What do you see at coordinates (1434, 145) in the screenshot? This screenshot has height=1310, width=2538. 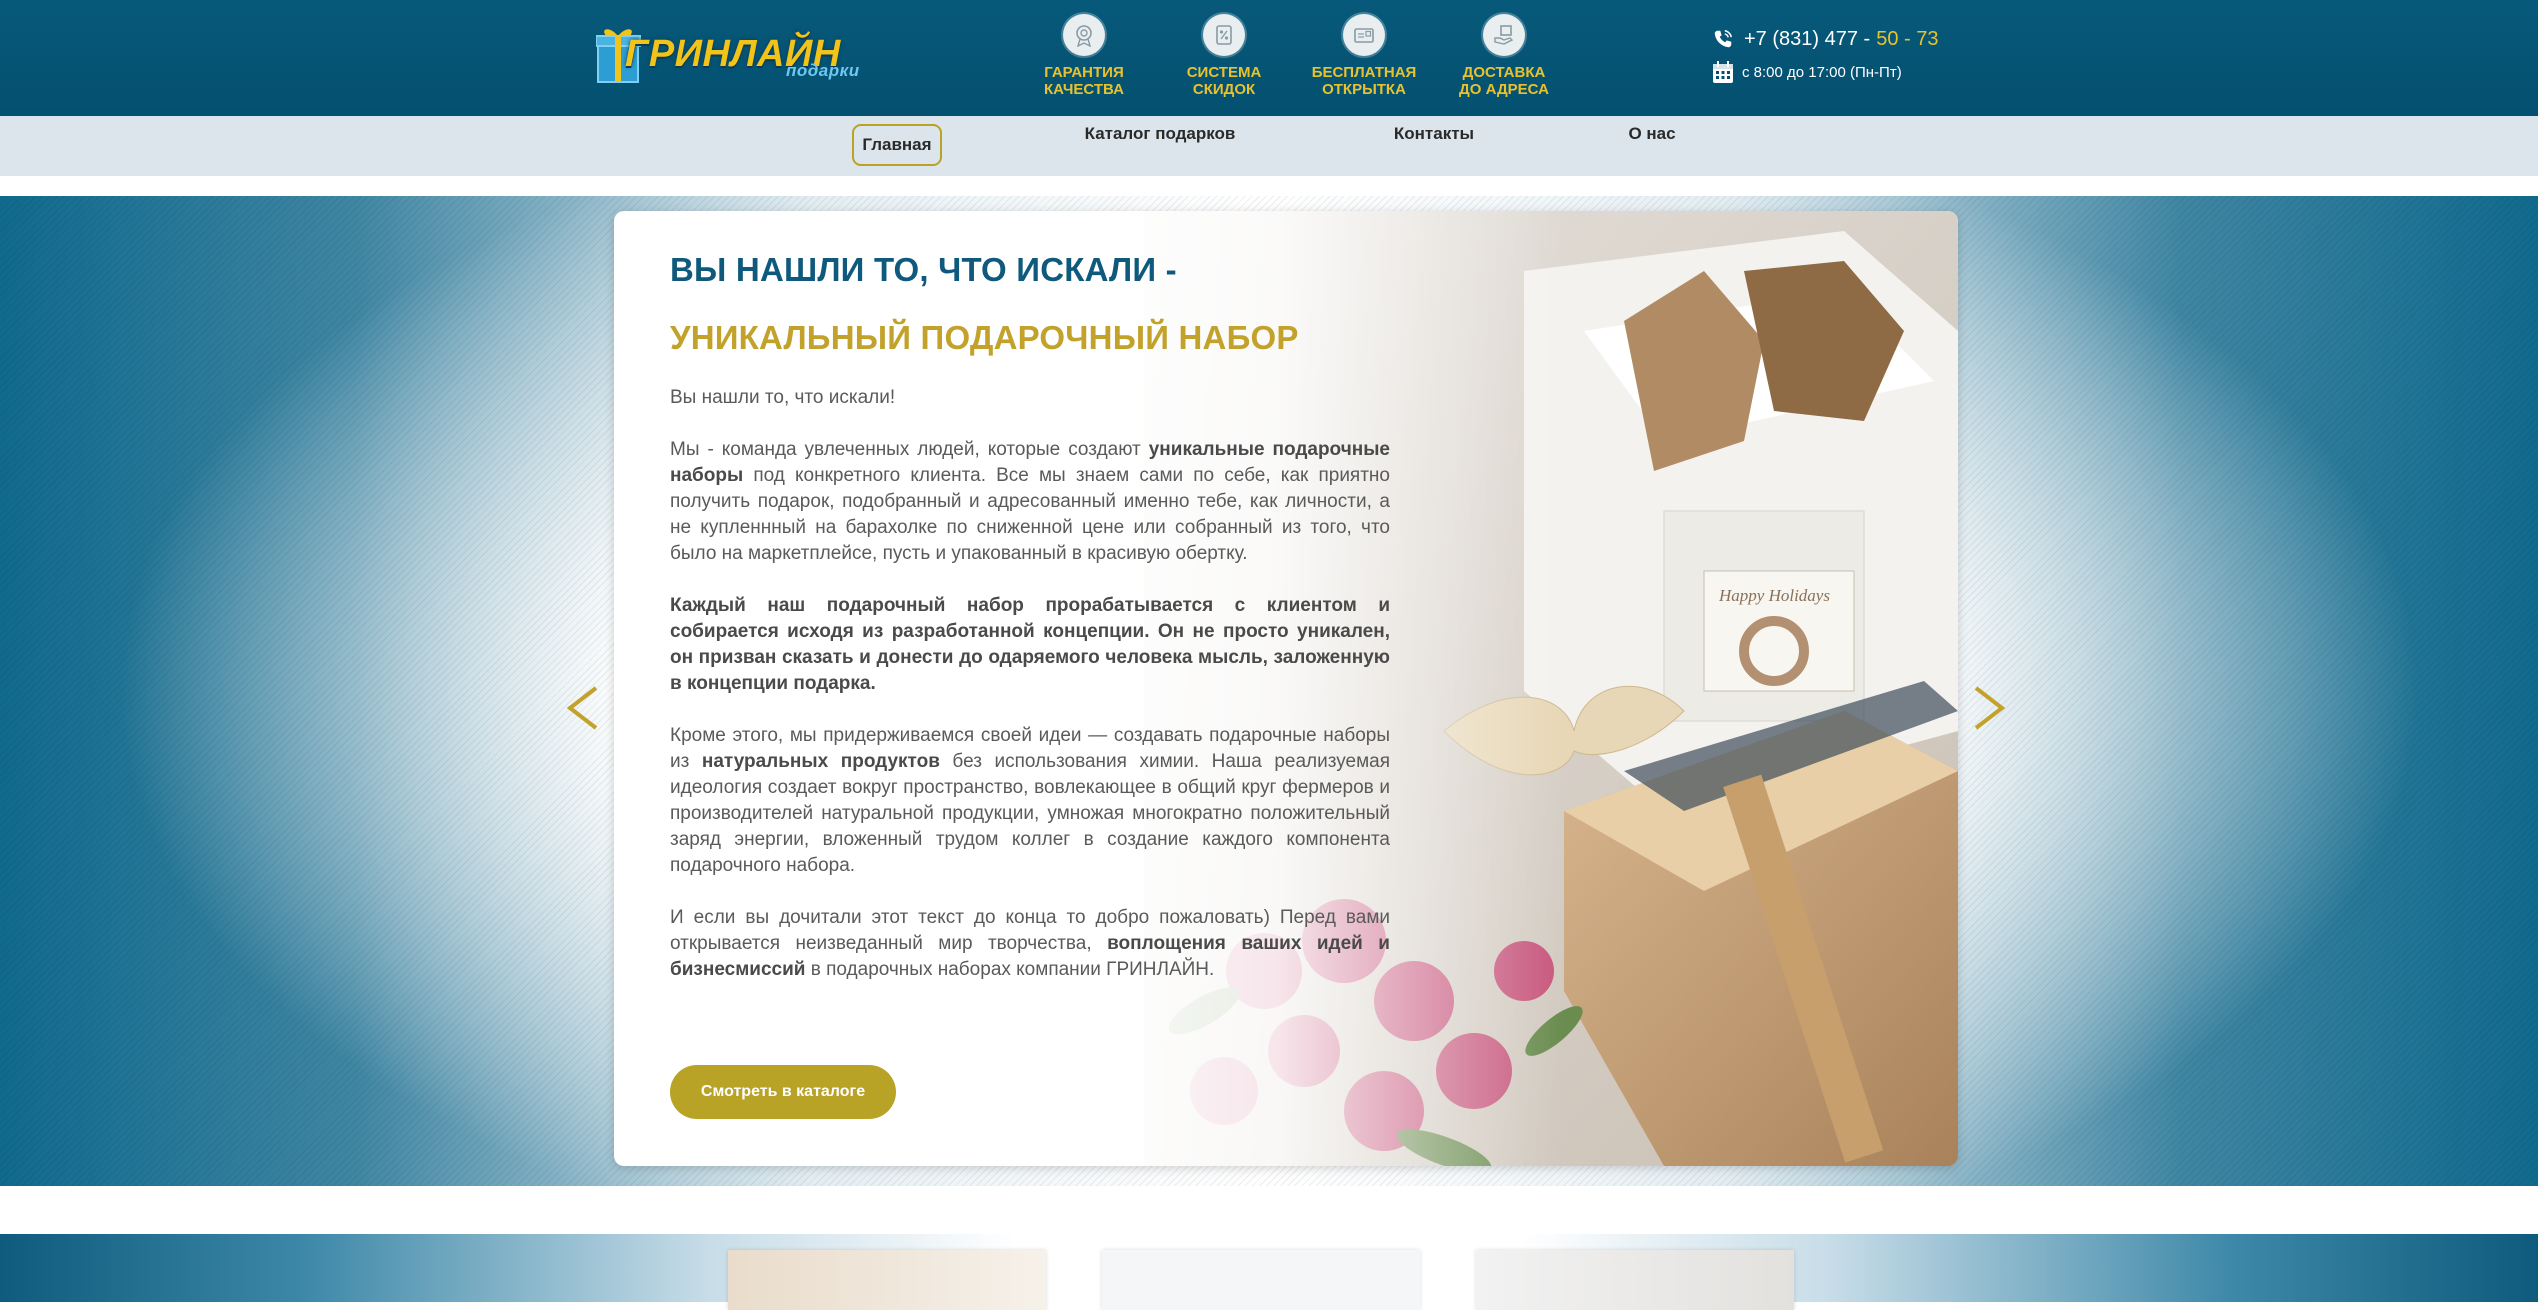 I see `nav-item-contacts: Контакты` at bounding box center [1434, 145].